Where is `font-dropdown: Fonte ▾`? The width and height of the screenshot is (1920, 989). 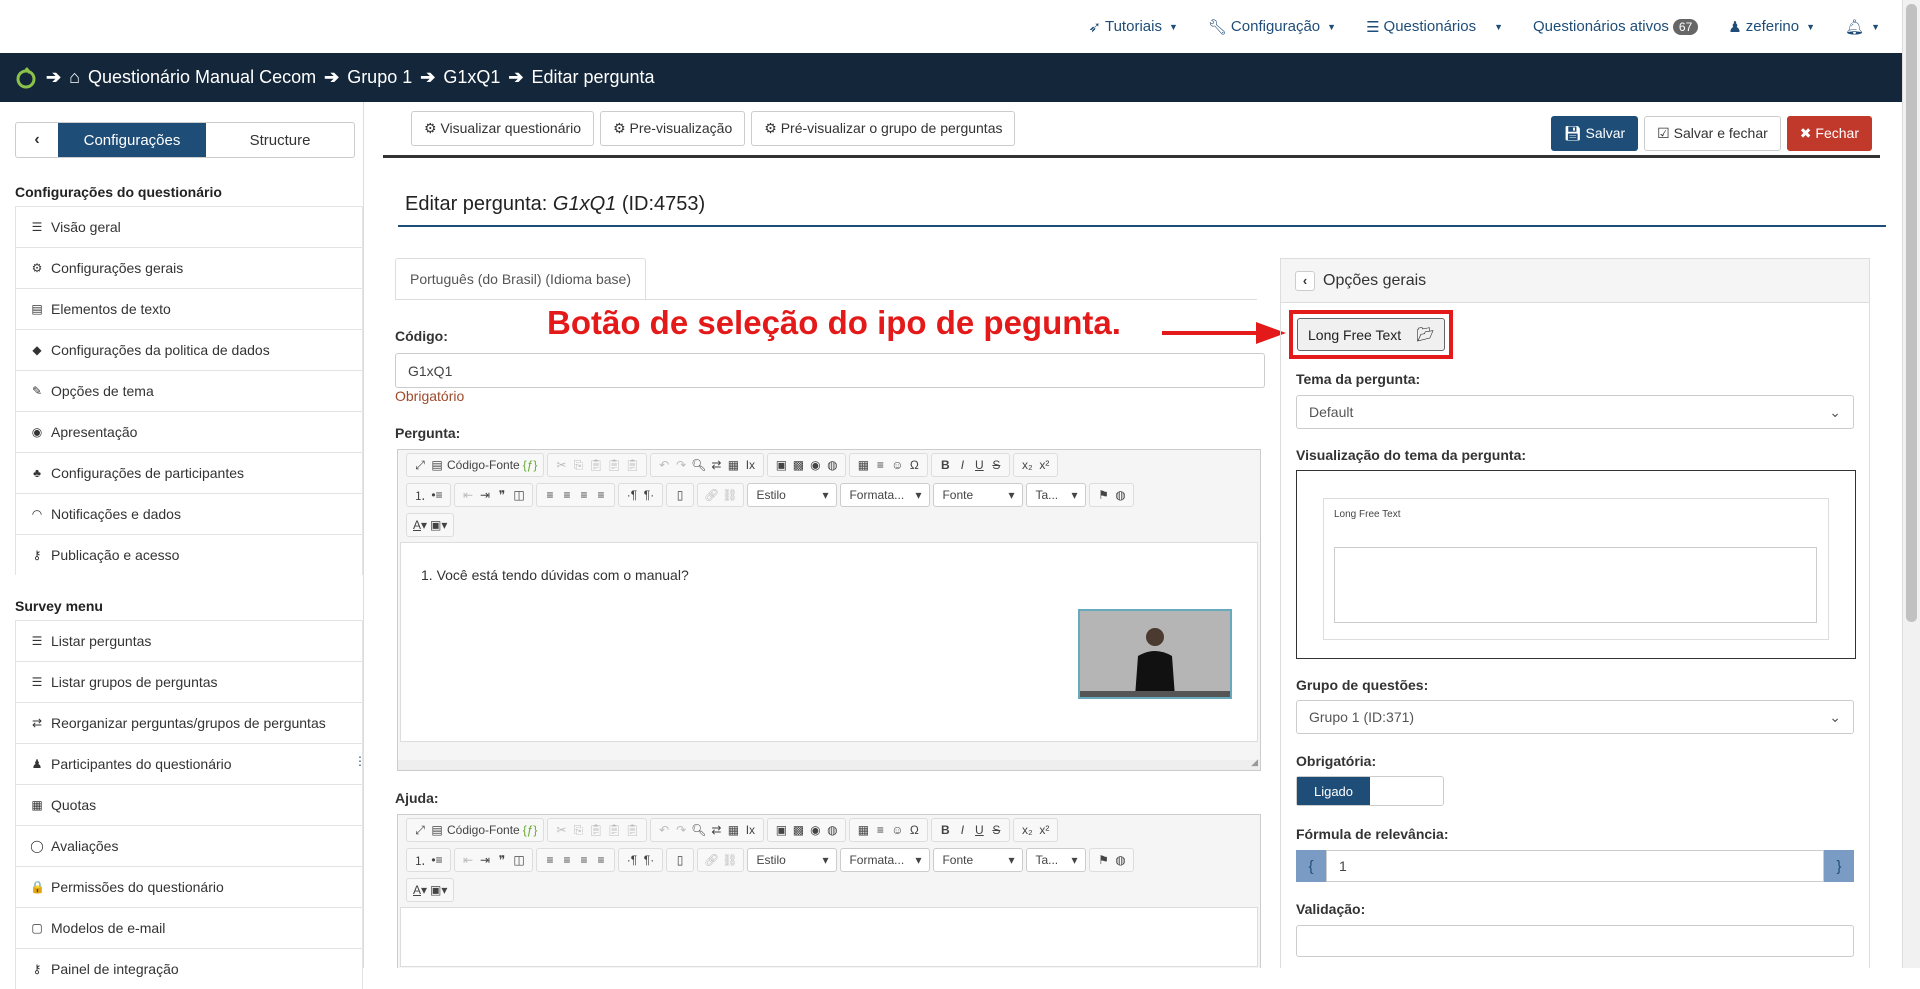 font-dropdown: Fonte ▾ is located at coordinates (978, 495).